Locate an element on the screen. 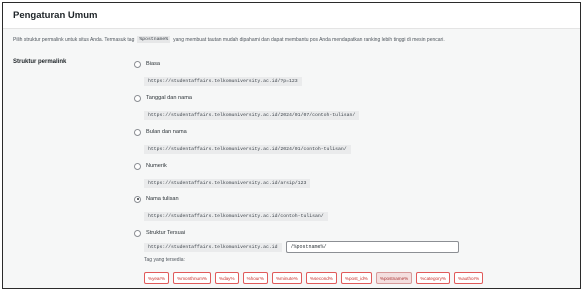 This screenshot has width=583, height=291. tag-button-year: %year% is located at coordinates (157, 278).